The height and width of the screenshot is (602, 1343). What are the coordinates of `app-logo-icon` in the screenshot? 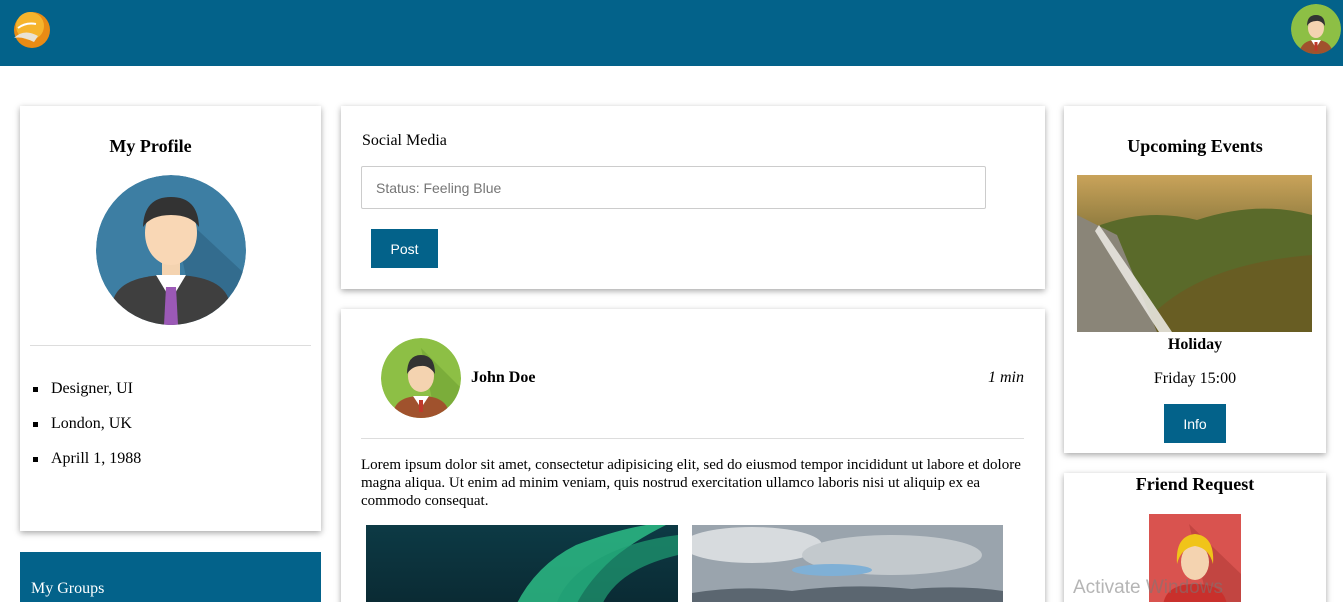 It's located at (31, 29).